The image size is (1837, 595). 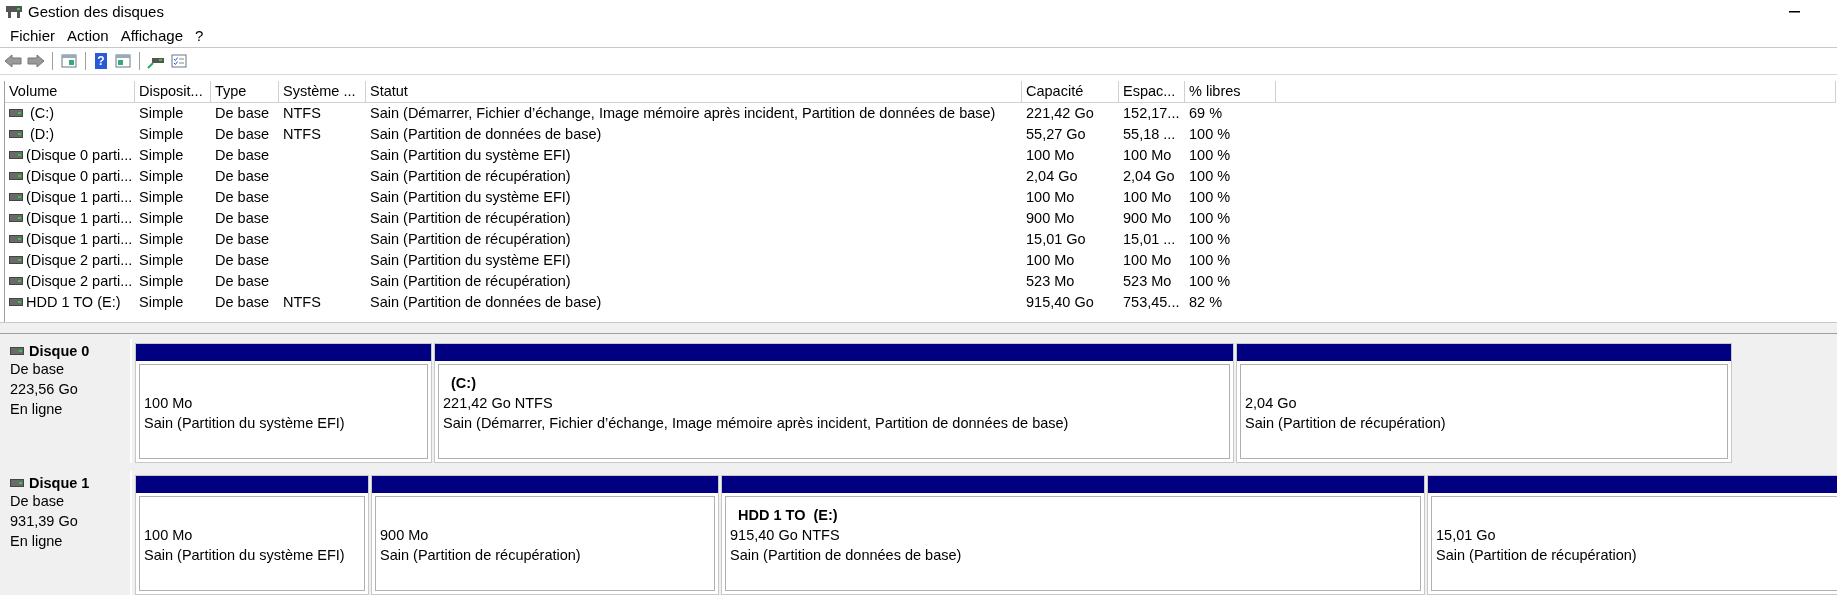 I want to click on menu-item: Affichage, so click(x=151, y=35).